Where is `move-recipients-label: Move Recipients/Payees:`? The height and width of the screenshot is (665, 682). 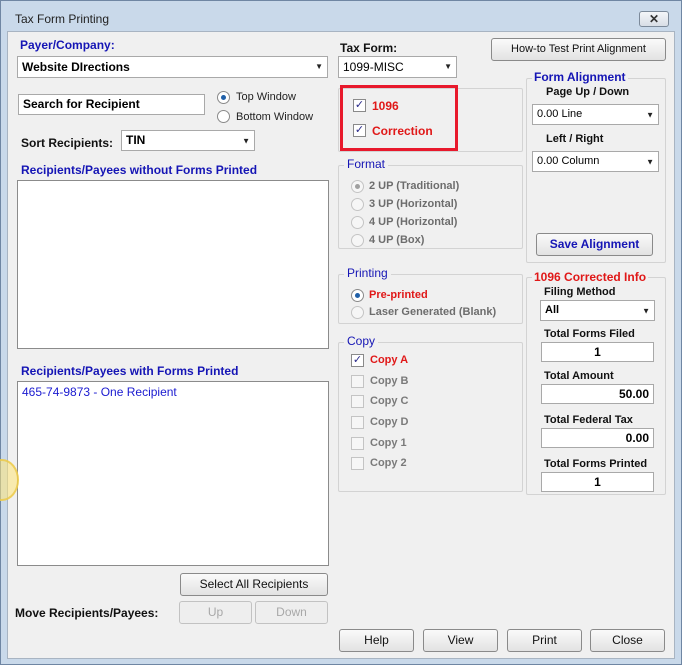 move-recipients-label: Move Recipients/Payees: is located at coordinates (87, 613).